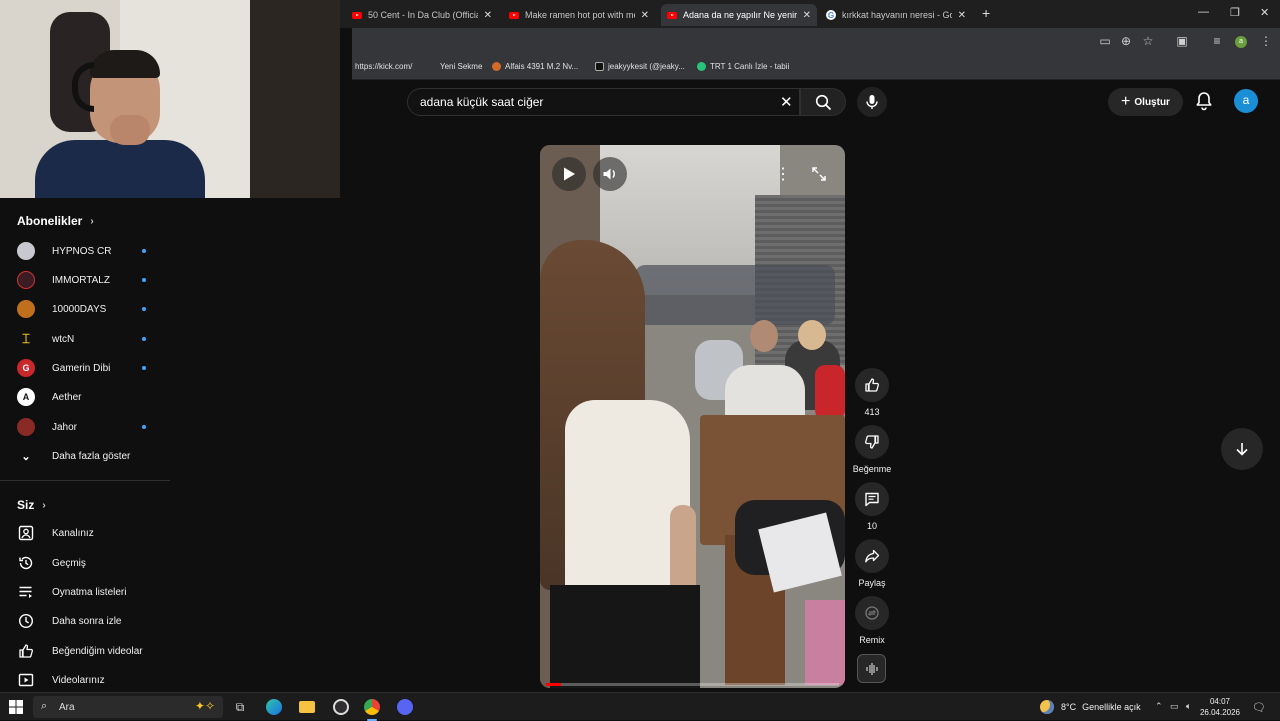 Image resolution: width=1280 pixels, height=721 pixels. I want to click on sidebar-item-your-videos: Videolarınız, so click(92, 680).